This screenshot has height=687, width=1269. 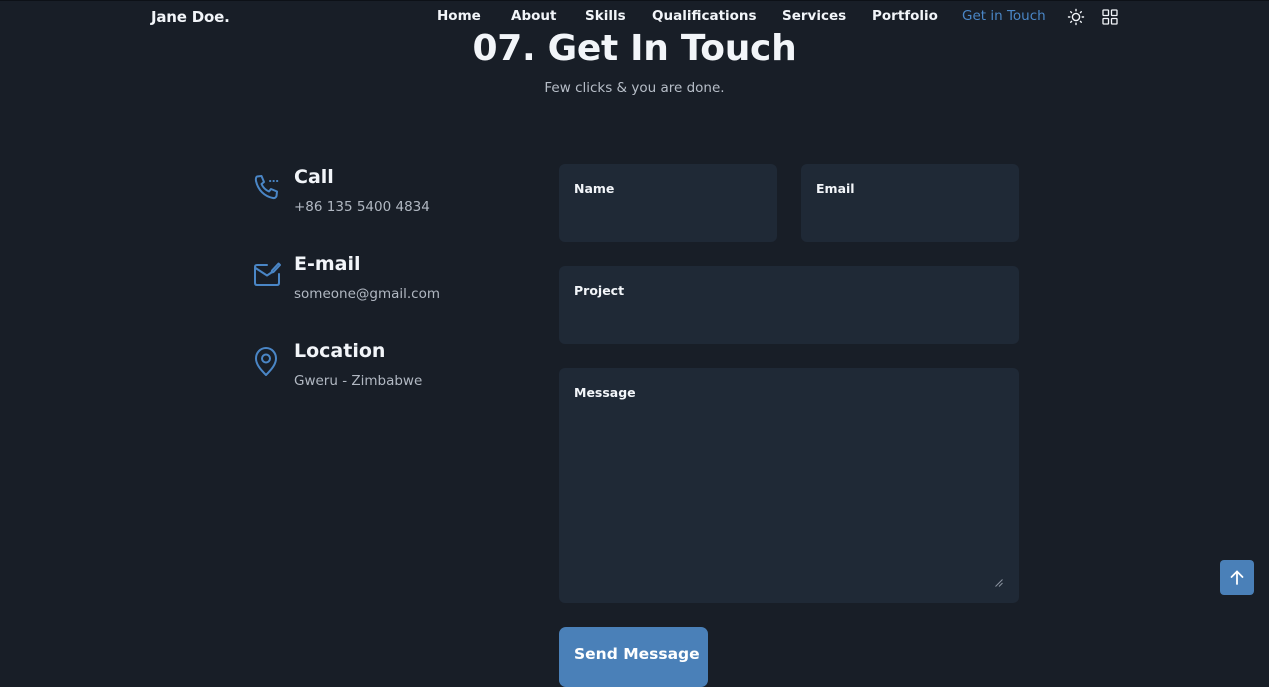 I want to click on contact-location-value: Gweru - Zimbabwe, so click(x=358, y=381).